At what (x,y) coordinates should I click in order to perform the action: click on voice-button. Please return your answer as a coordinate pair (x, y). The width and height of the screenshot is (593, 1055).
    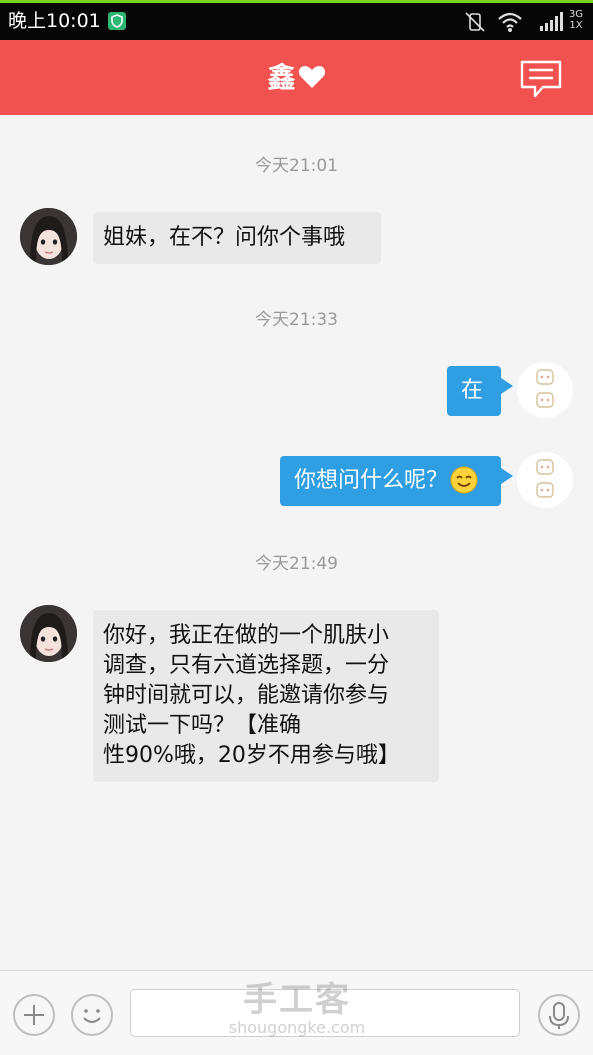
    Looking at the image, I should click on (559, 1015).